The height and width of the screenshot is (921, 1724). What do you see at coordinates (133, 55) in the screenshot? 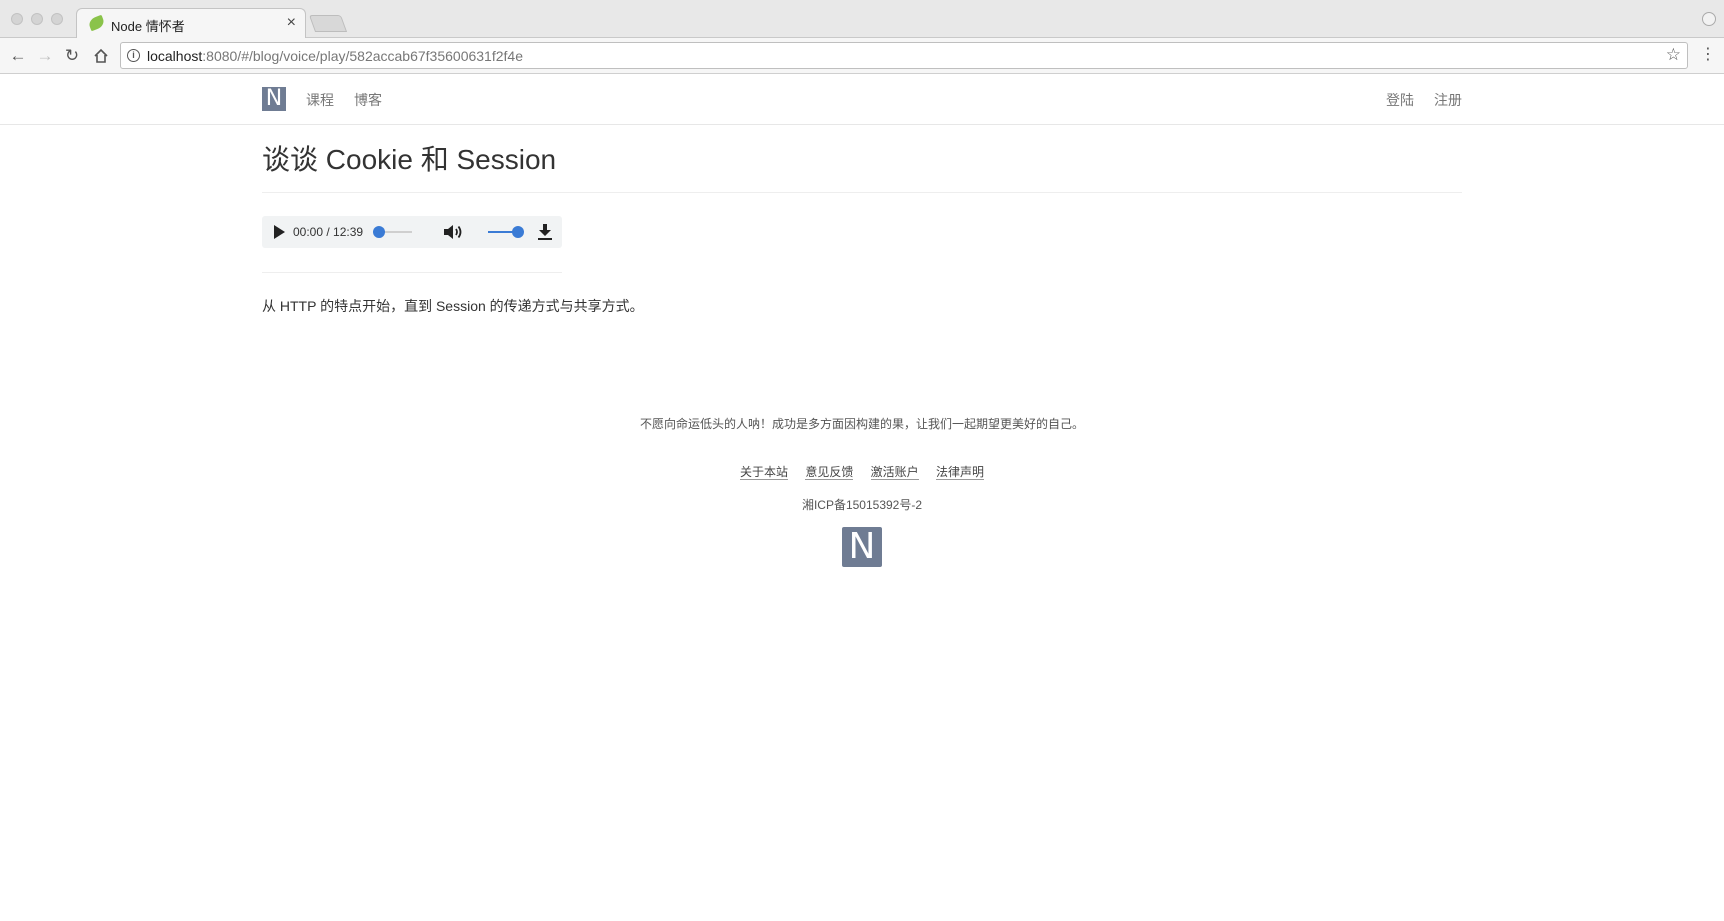
I see `info-icon: i` at bounding box center [133, 55].